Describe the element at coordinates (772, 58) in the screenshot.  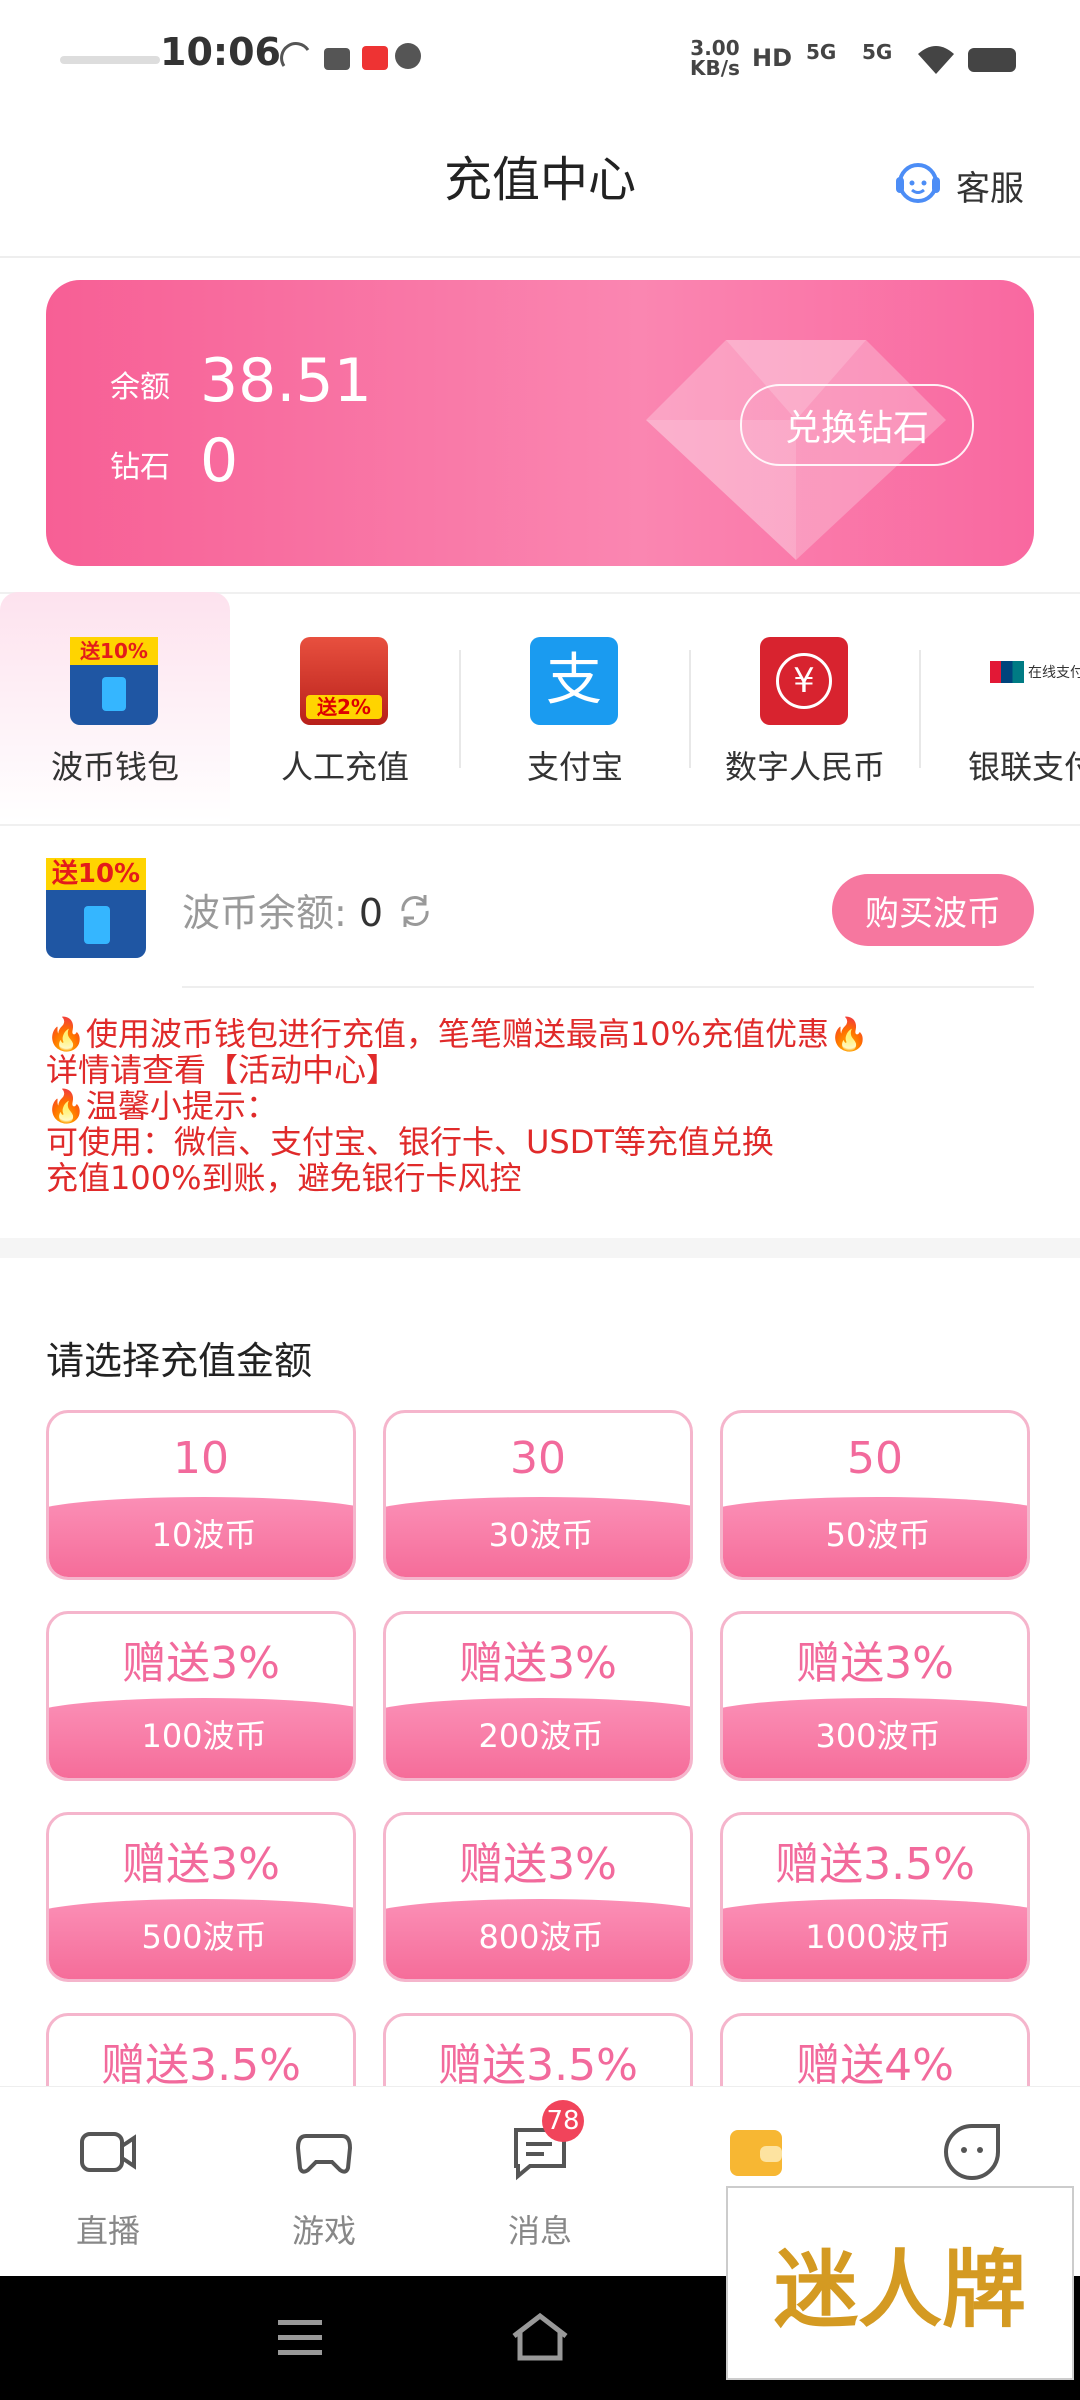
I see `hd-indicator: HD` at that location.